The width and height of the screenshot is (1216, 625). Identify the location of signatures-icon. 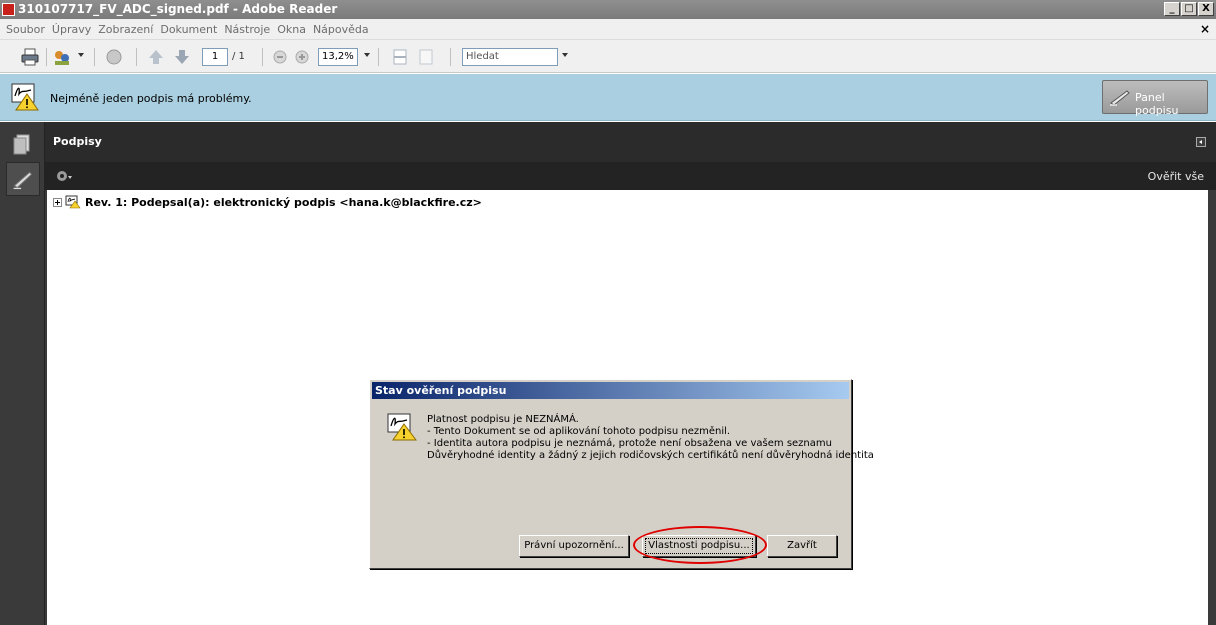
(23, 179).